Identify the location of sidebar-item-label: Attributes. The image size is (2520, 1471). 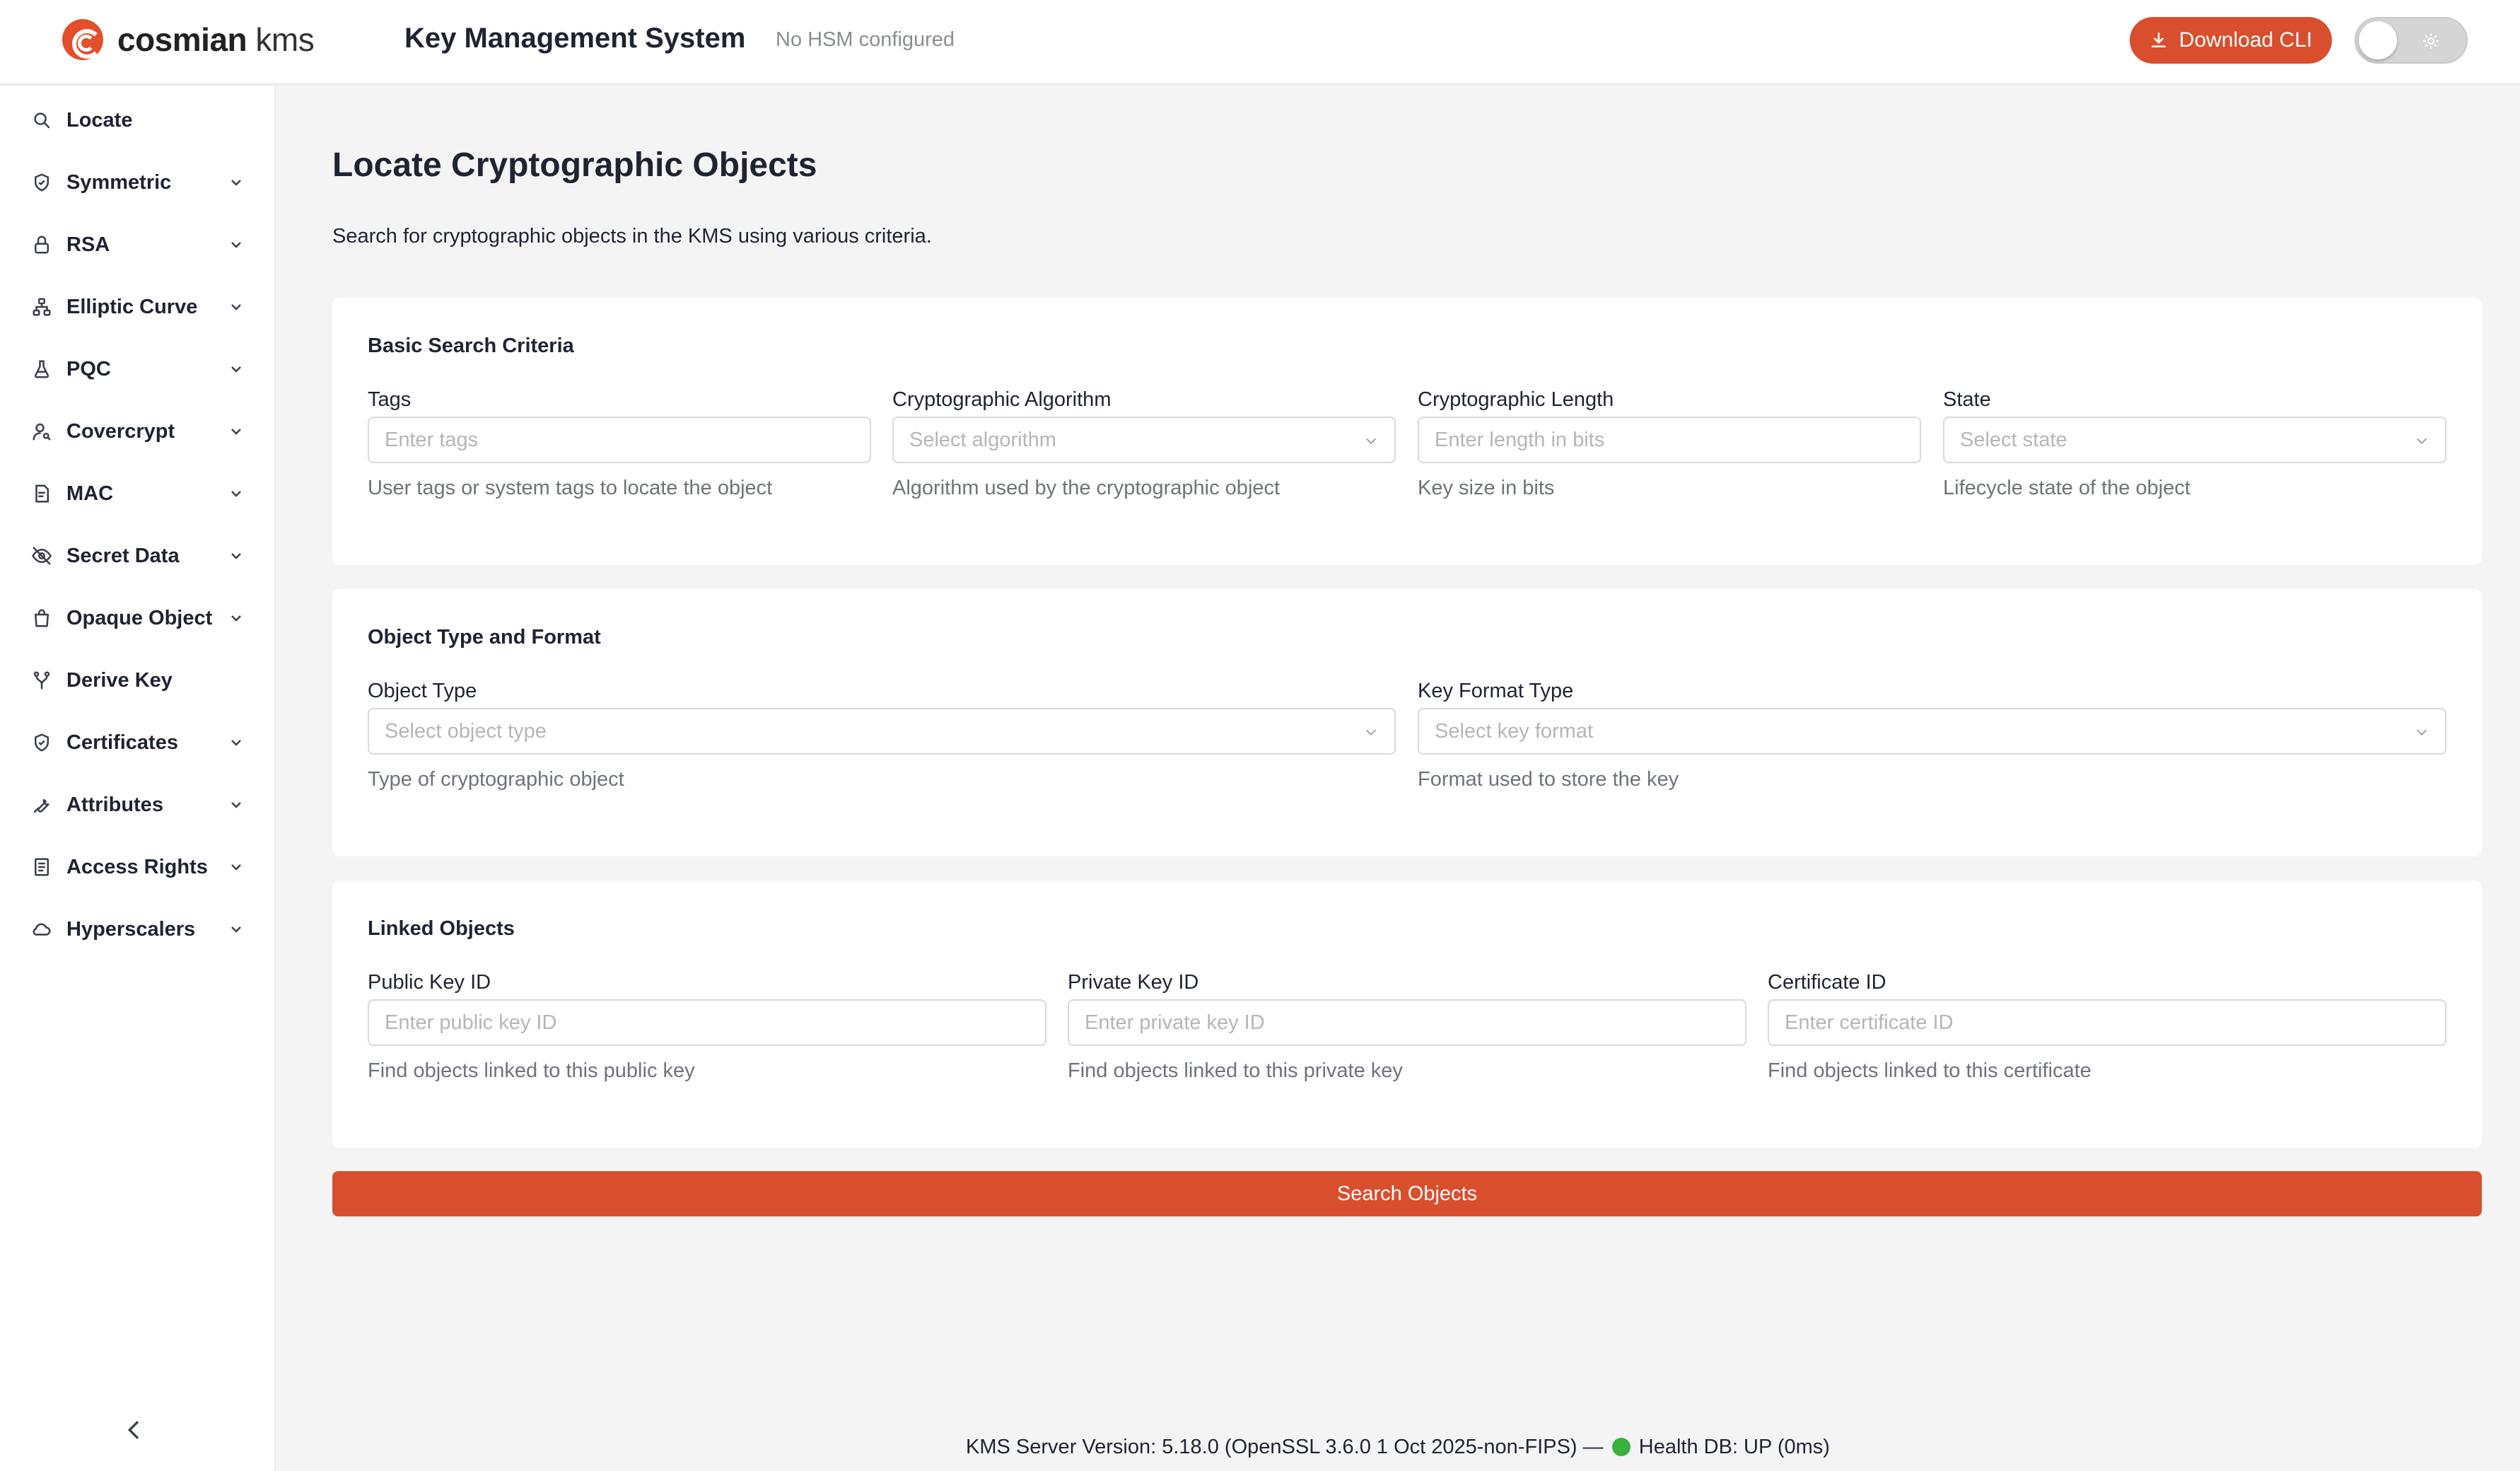
(114, 804).